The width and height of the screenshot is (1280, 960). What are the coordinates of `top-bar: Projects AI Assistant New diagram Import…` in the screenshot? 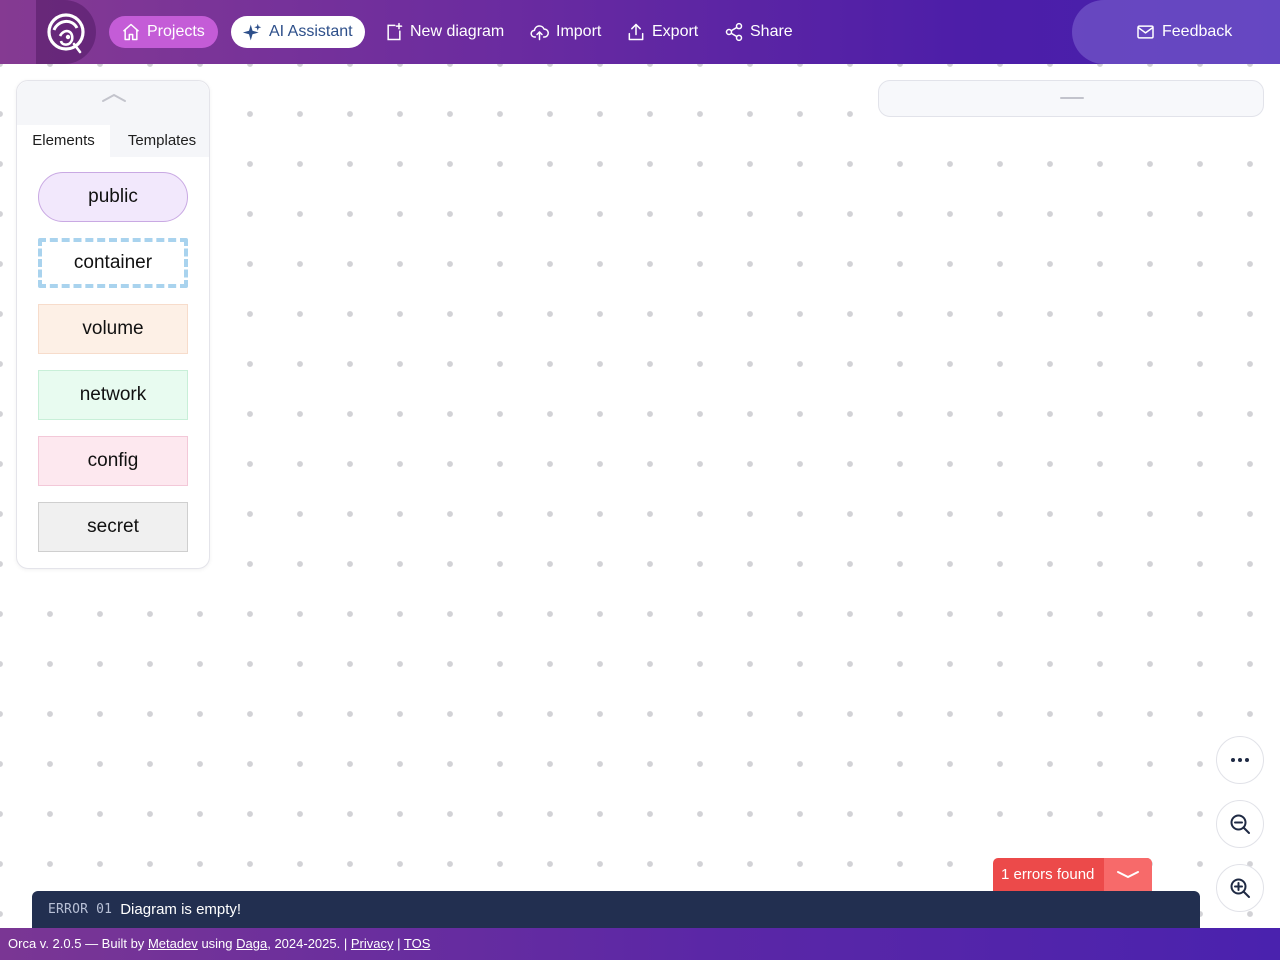 It's located at (640, 32).